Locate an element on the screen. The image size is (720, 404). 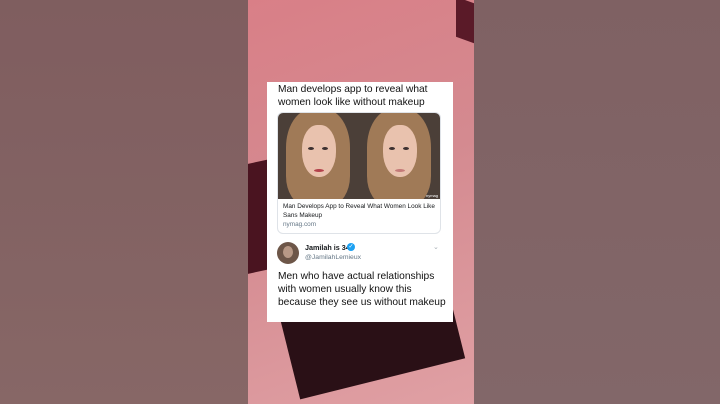
tweet-display-name: Jamilah is 34 is located at coordinates (327, 247).